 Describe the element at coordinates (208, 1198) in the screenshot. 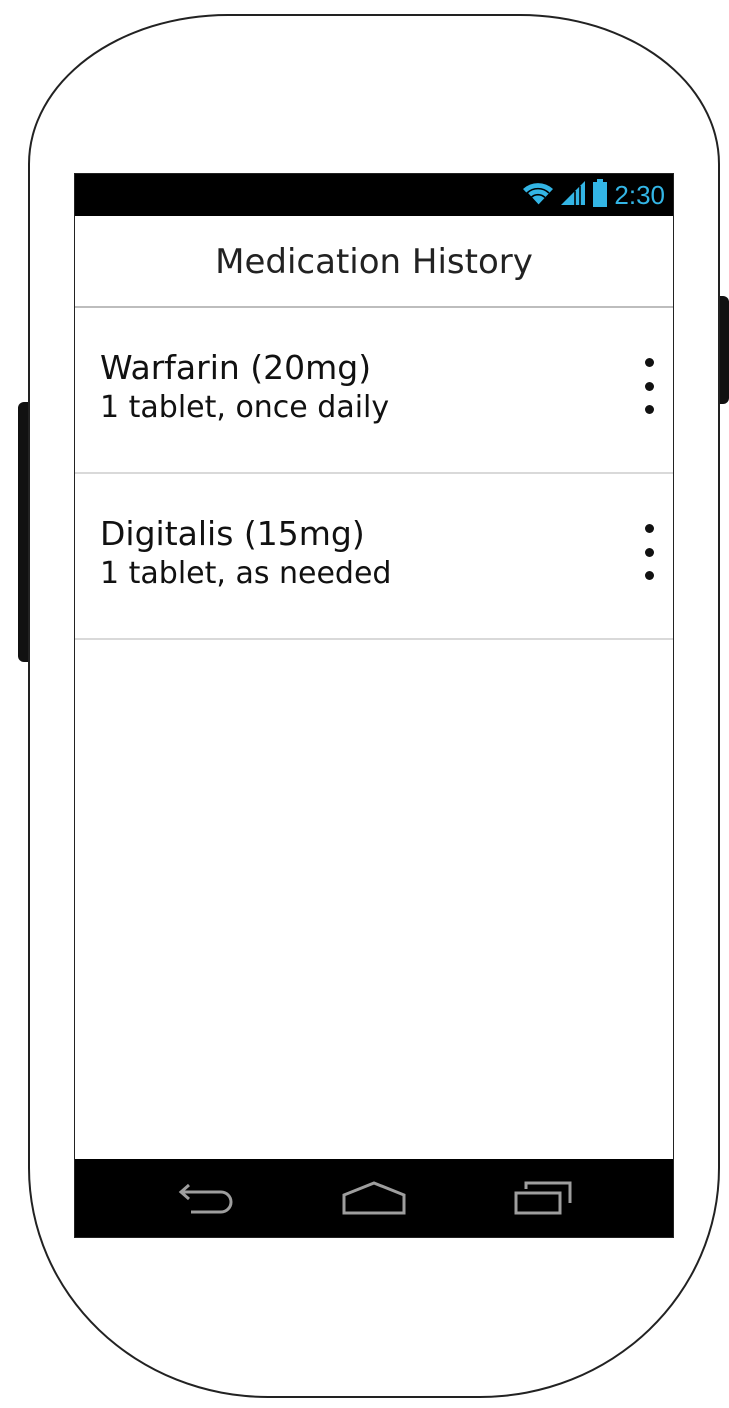

I see `back-icon` at that location.